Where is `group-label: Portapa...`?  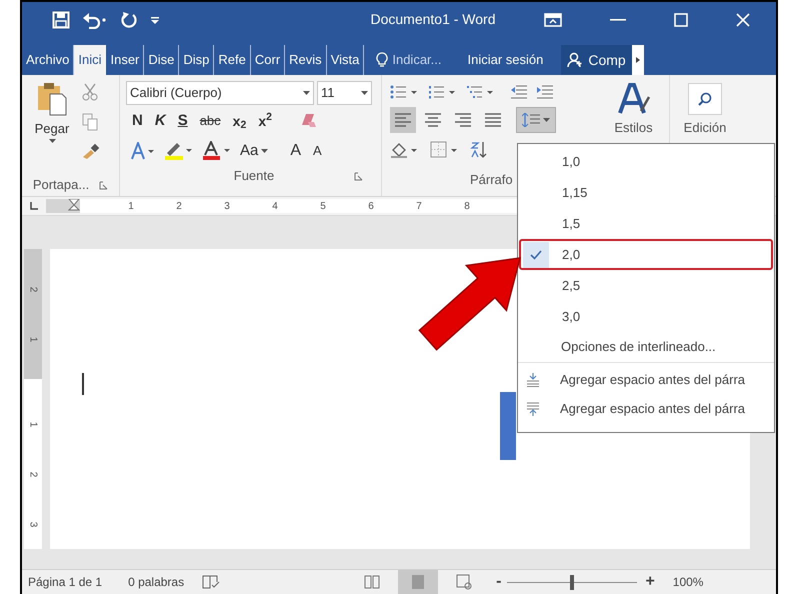
group-label: Portapa... is located at coordinates (61, 185).